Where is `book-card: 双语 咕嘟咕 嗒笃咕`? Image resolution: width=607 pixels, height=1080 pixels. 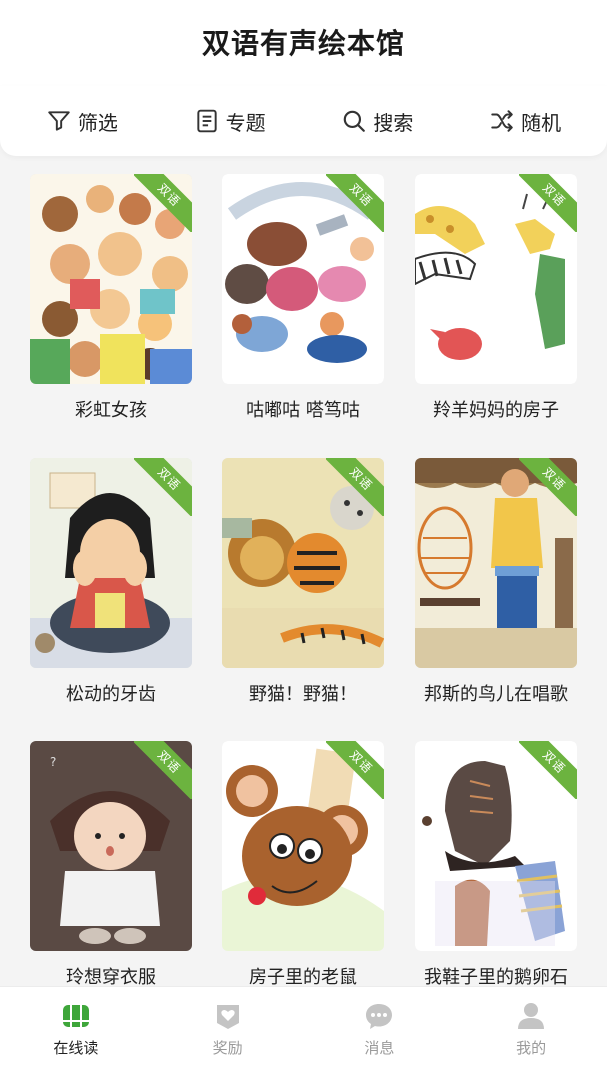 book-card: 双语 咕嘟咕 嗒笃咕 is located at coordinates (303, 298).